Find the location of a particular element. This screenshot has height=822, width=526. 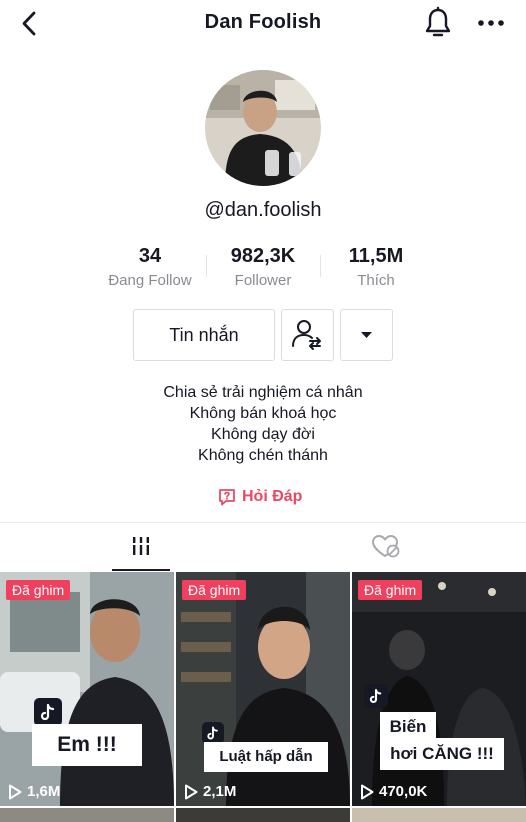

bio-line: Không chén thánh is located at coordinates (263, 455).